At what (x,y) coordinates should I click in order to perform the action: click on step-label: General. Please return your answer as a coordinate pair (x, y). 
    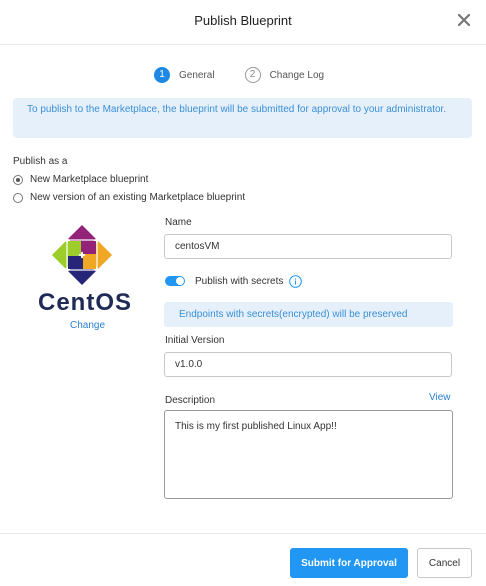
    Looking at the image, I should click on (197, 75).